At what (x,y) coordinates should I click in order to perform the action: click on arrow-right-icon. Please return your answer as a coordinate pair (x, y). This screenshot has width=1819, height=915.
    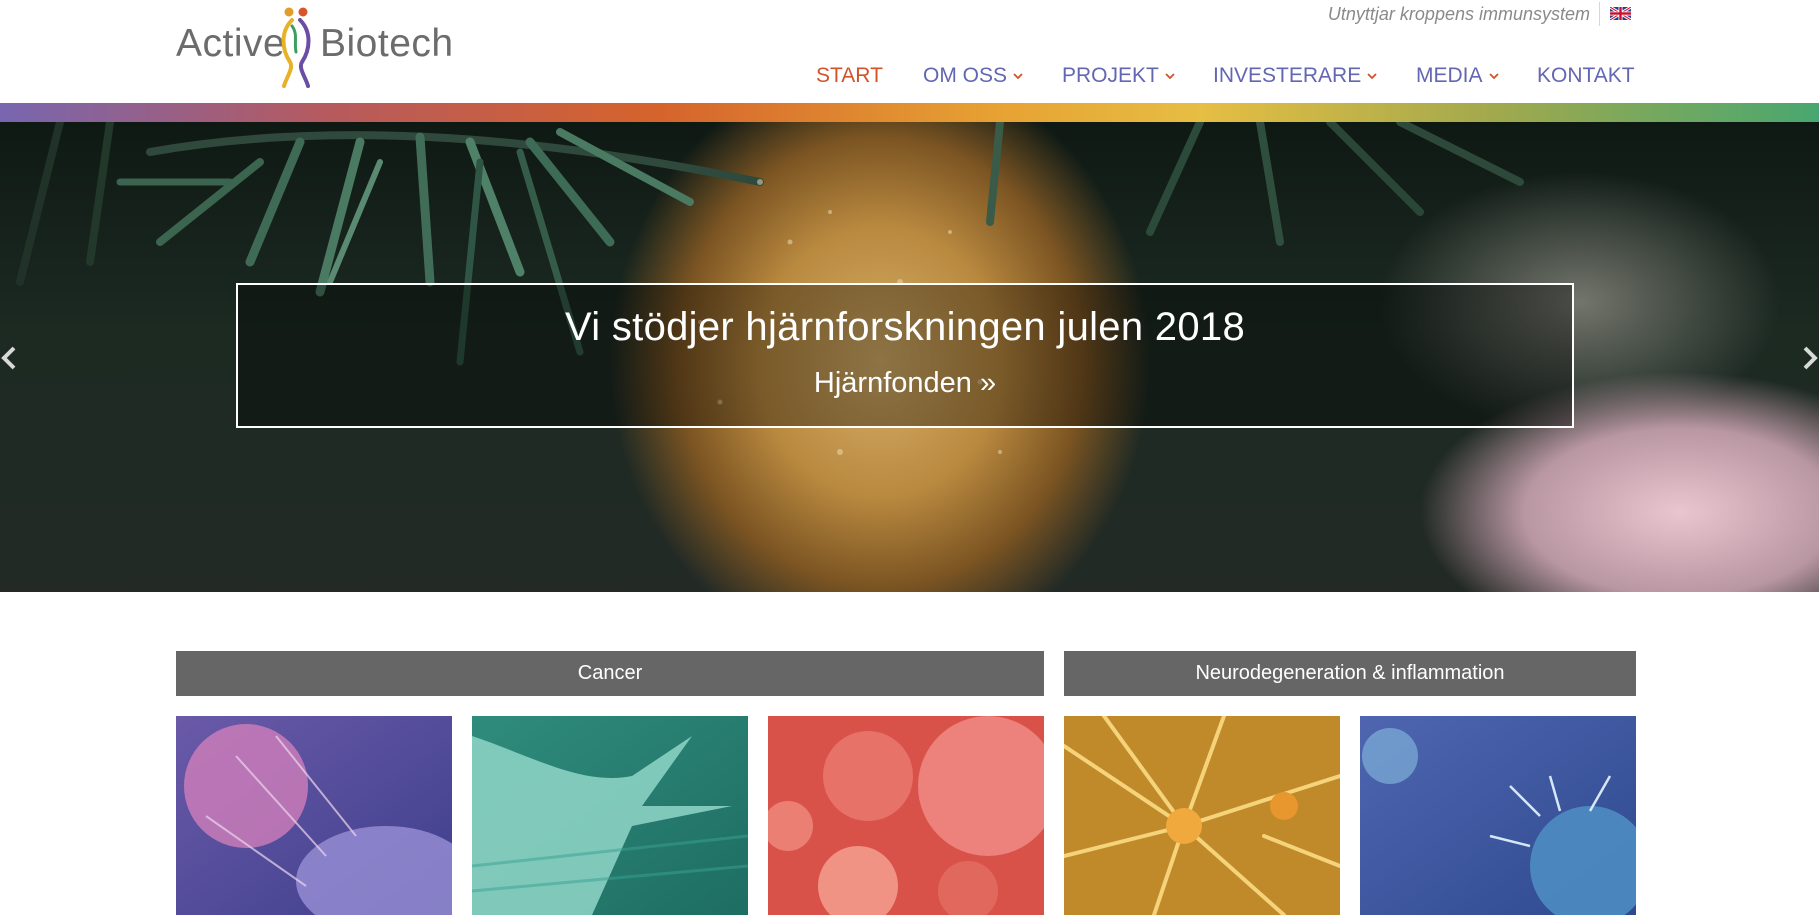
    Looking at the image, I should click on (1809, 358).